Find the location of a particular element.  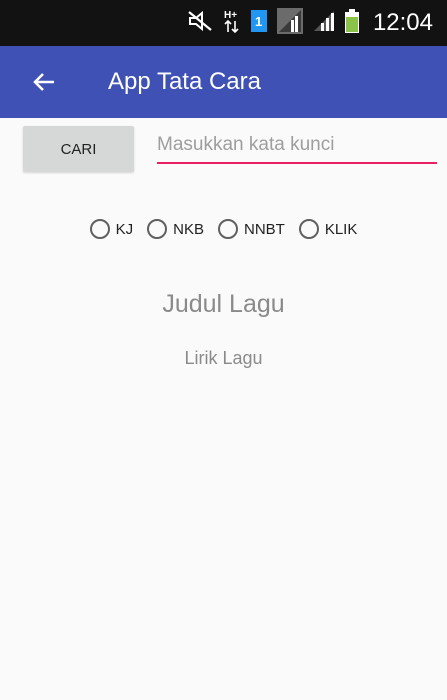

hplus-data-icon: H+ is located at coordinates (232, 23).